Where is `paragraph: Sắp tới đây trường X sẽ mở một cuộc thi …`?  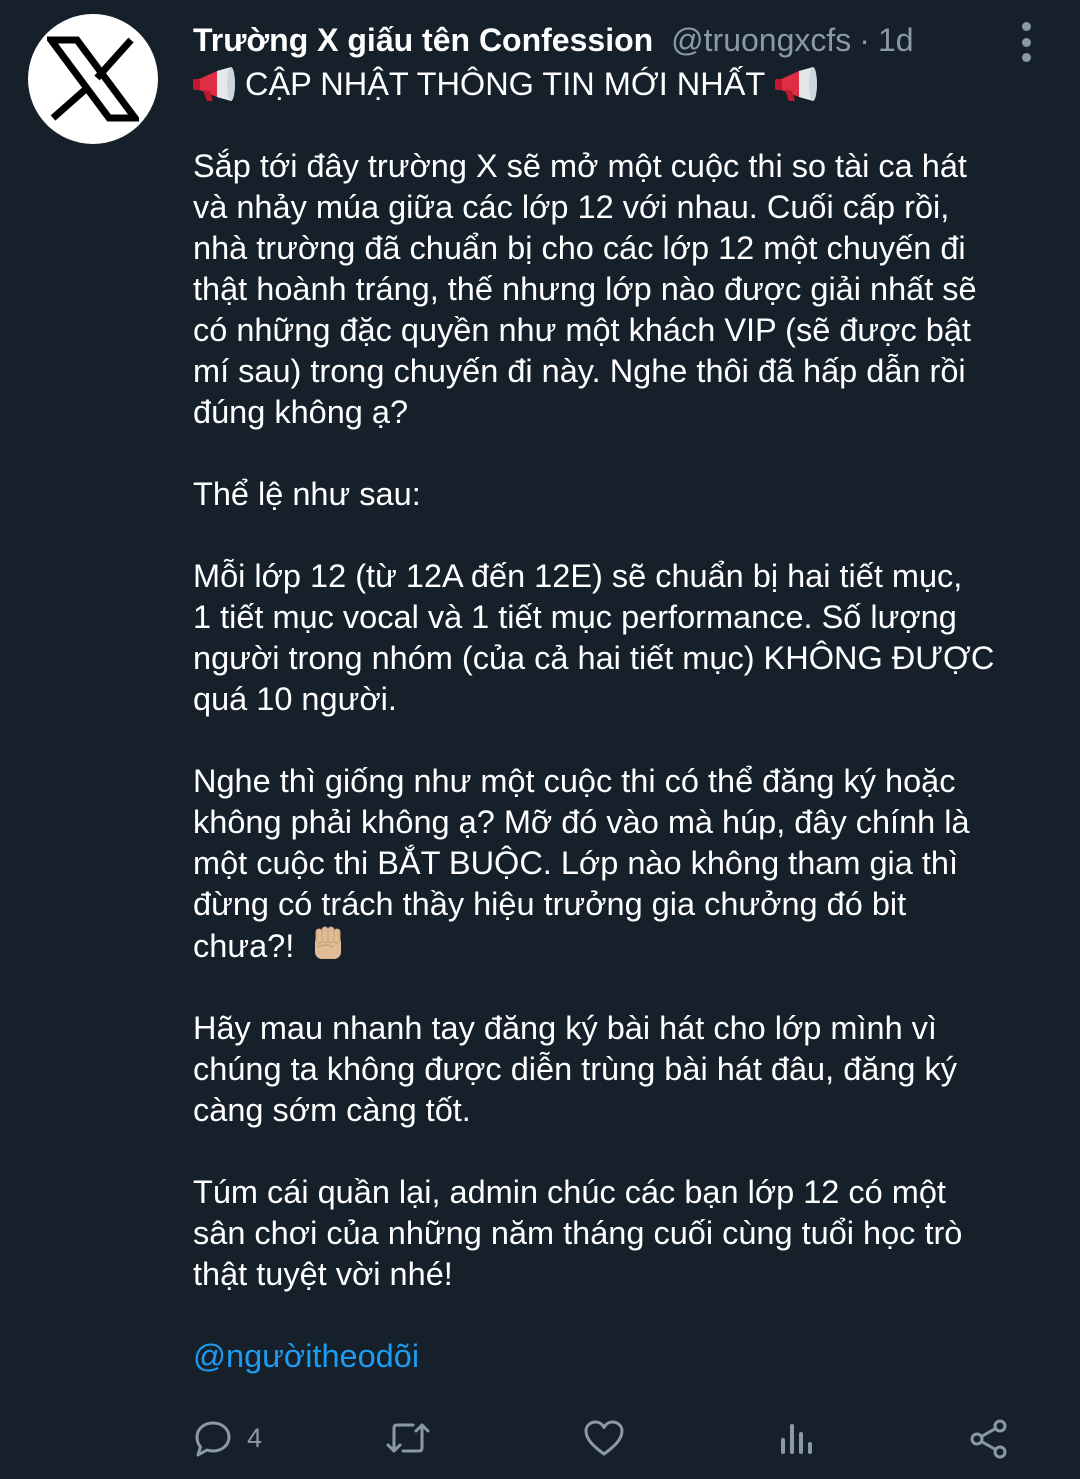 paragraph: Sắp tới đây trường X sẽ mở một cuộc thi … is located at coordinates (585, 289).